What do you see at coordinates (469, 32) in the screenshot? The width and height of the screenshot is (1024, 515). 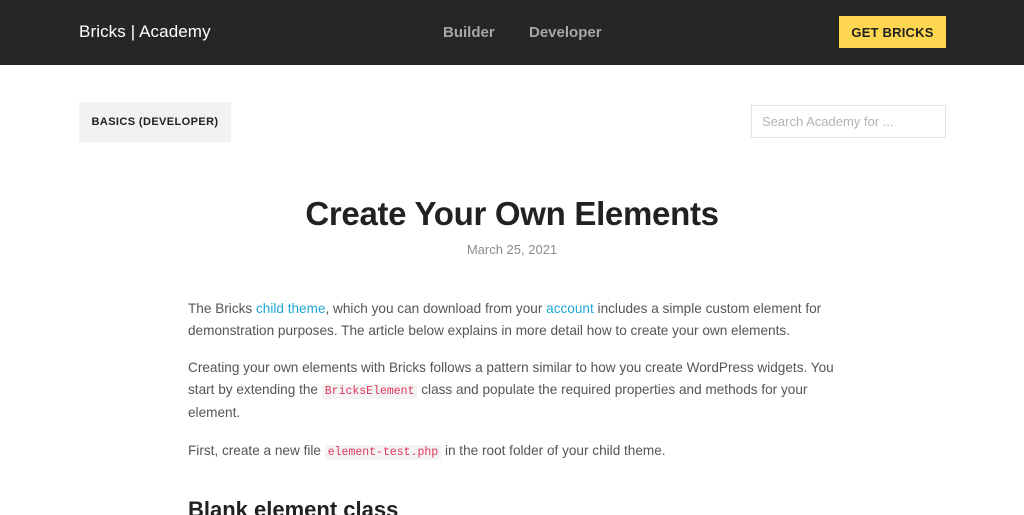 I see `nav-builder: Builder` at bounding box center [469, 32].